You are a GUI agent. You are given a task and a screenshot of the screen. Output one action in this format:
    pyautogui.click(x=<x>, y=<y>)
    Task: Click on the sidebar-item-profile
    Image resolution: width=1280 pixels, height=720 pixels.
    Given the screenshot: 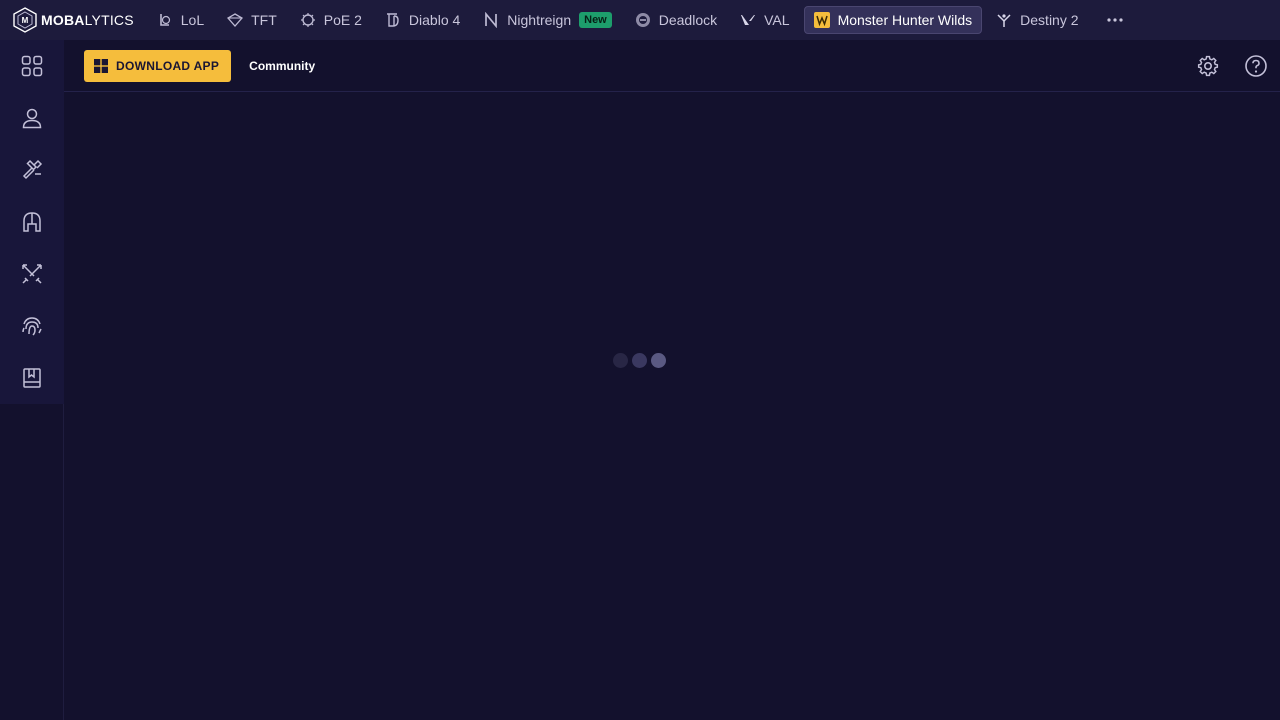 What is the action you would take?
    pyautogui.click(x=32, y=118)
    